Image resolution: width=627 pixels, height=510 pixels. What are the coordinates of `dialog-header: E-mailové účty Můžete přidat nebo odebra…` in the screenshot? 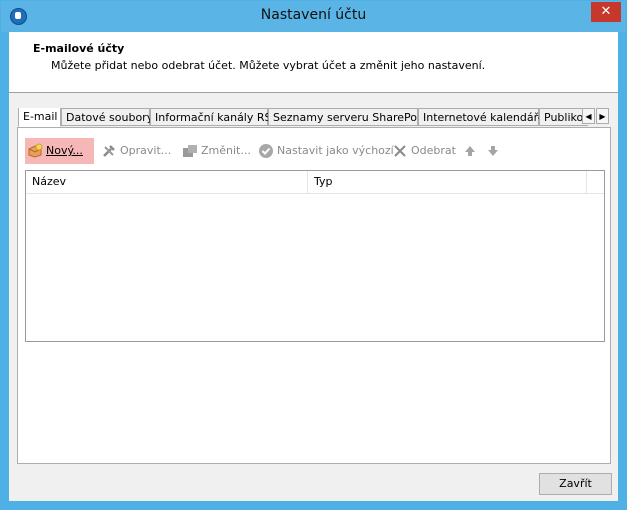 It's located at (313, 62).